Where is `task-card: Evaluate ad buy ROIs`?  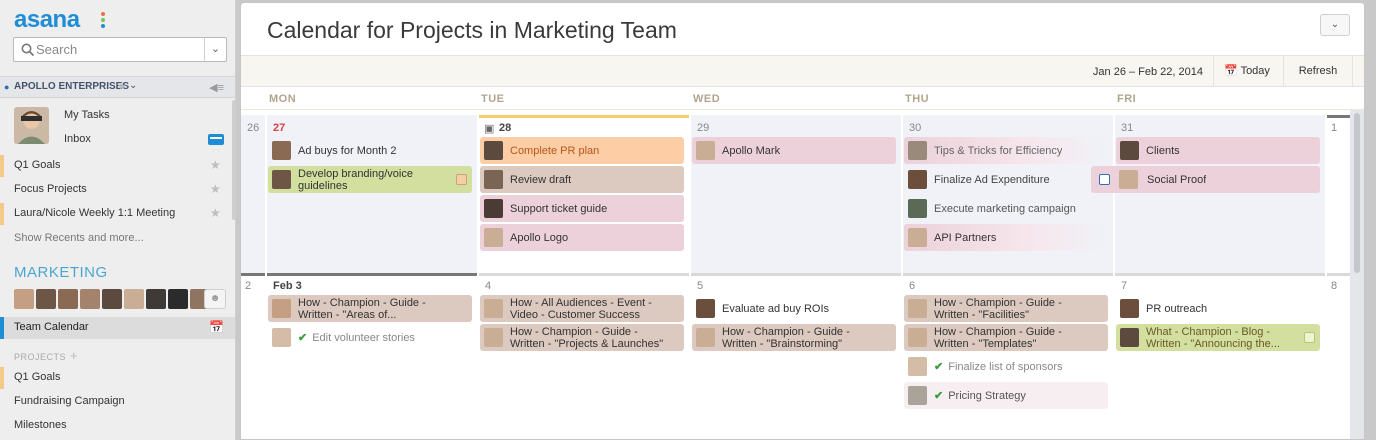
task-card: Evaluate ad buy ROIs is located at coordinates (794, 308).